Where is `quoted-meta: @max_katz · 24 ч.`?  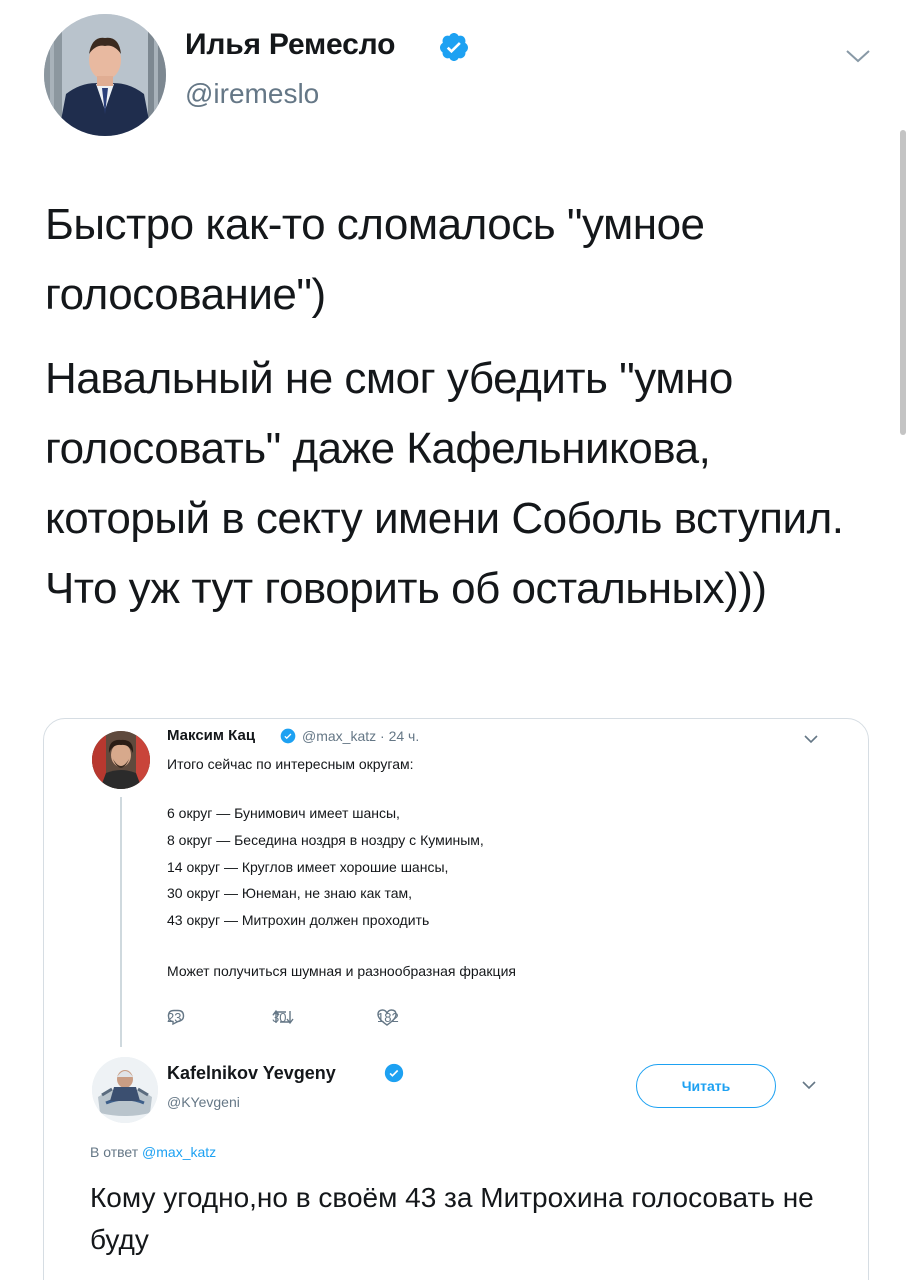
quoted-meta: @max_katz · 24 ч. is located at coordinates (361, 736).